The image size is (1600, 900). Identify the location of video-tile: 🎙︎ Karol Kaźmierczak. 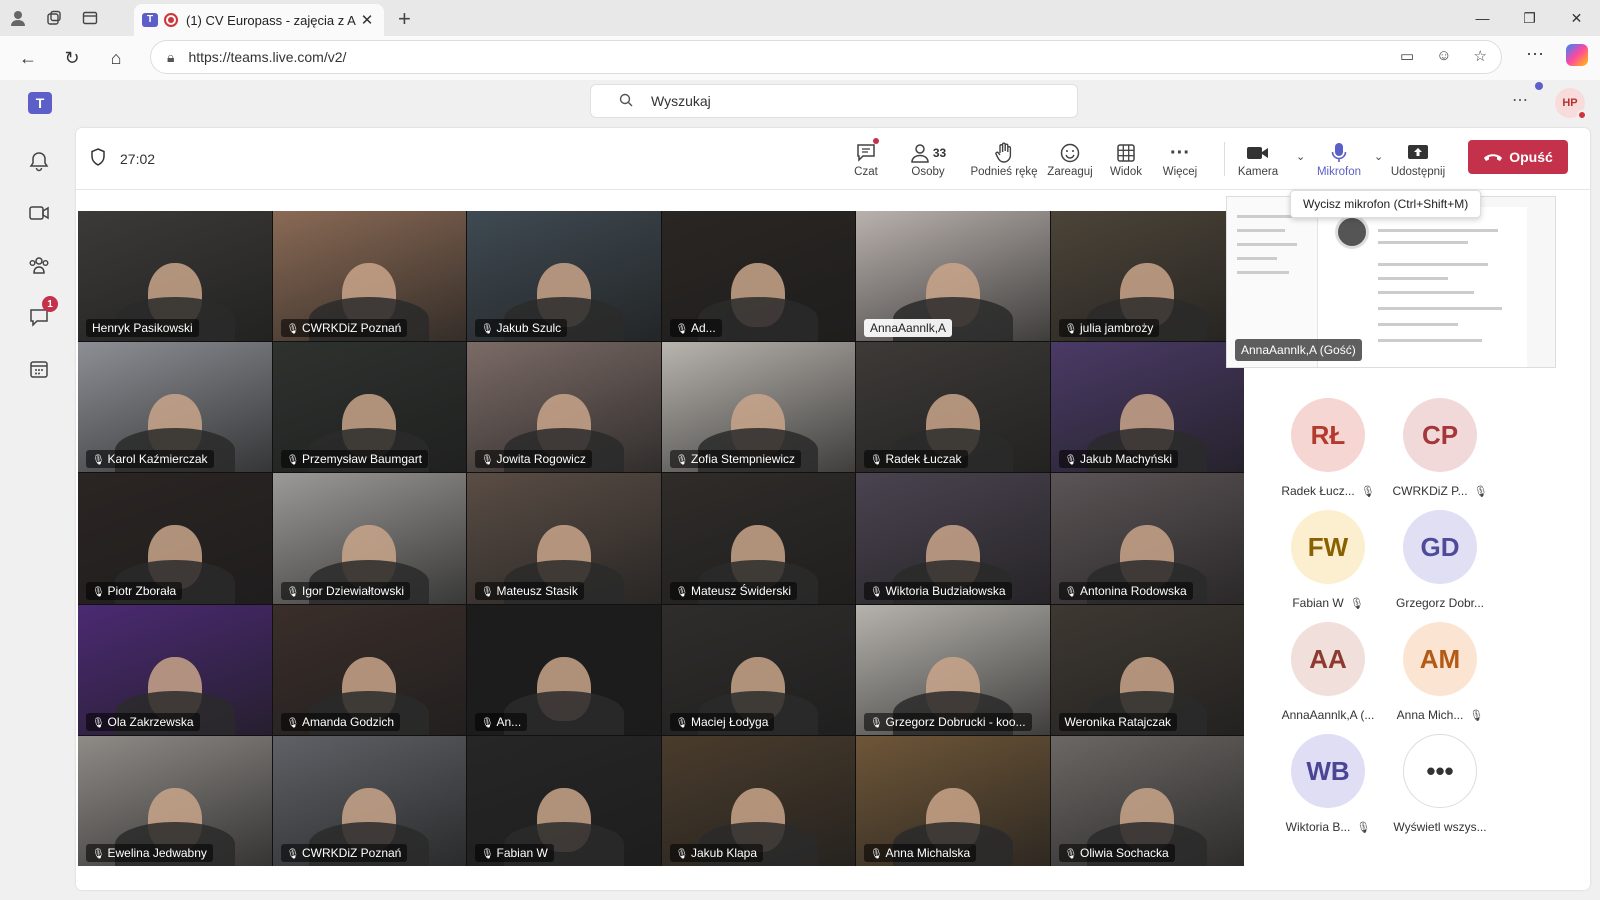
(175, 407).